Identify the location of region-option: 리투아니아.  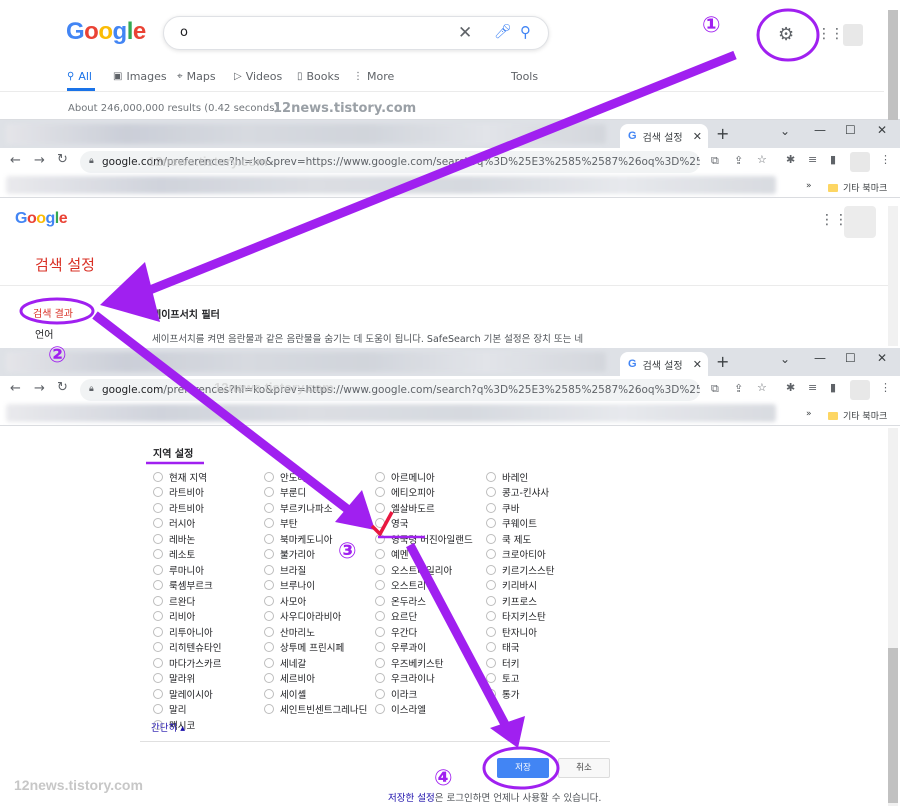
(187, 632).